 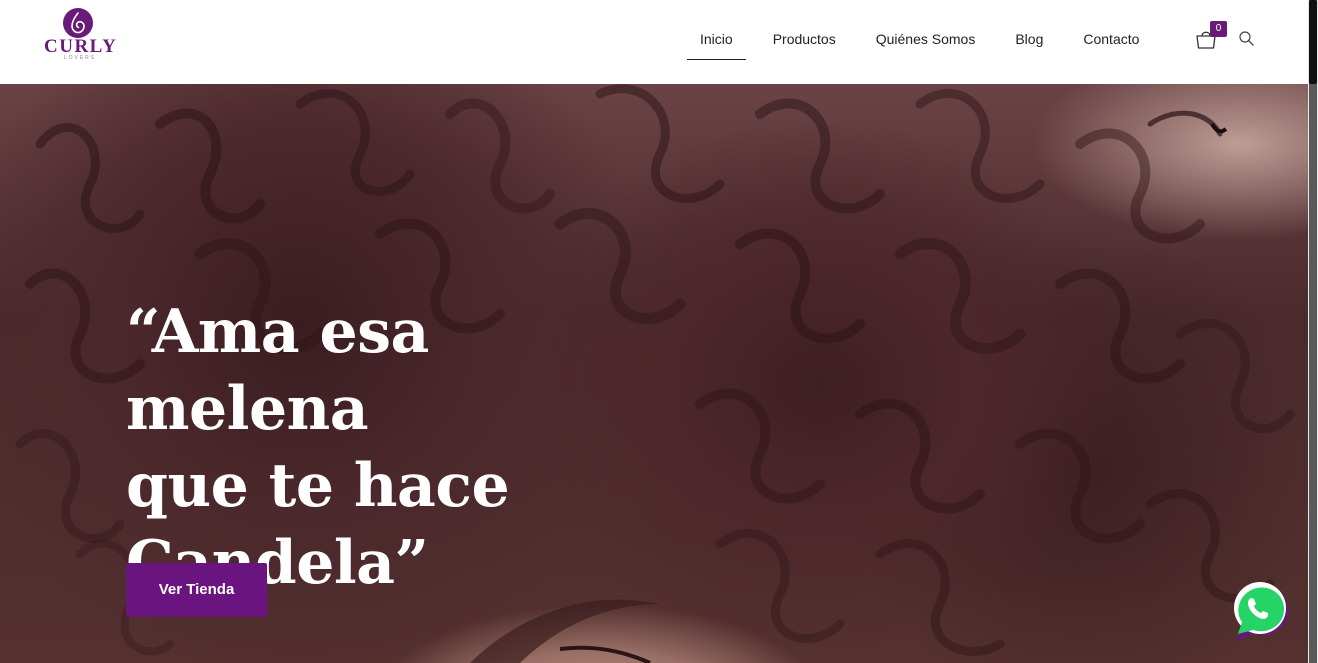 I want to click on page-scrollbar, so click(x=1313, y=331).